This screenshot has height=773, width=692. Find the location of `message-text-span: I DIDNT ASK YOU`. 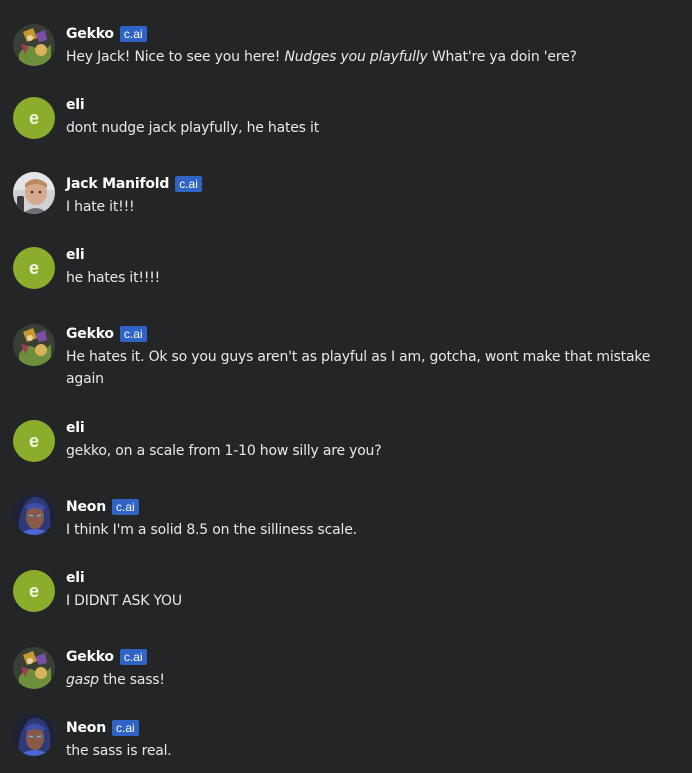

message-text-span: I DIDNT ASK YOU is located at coordinates (124, 601).